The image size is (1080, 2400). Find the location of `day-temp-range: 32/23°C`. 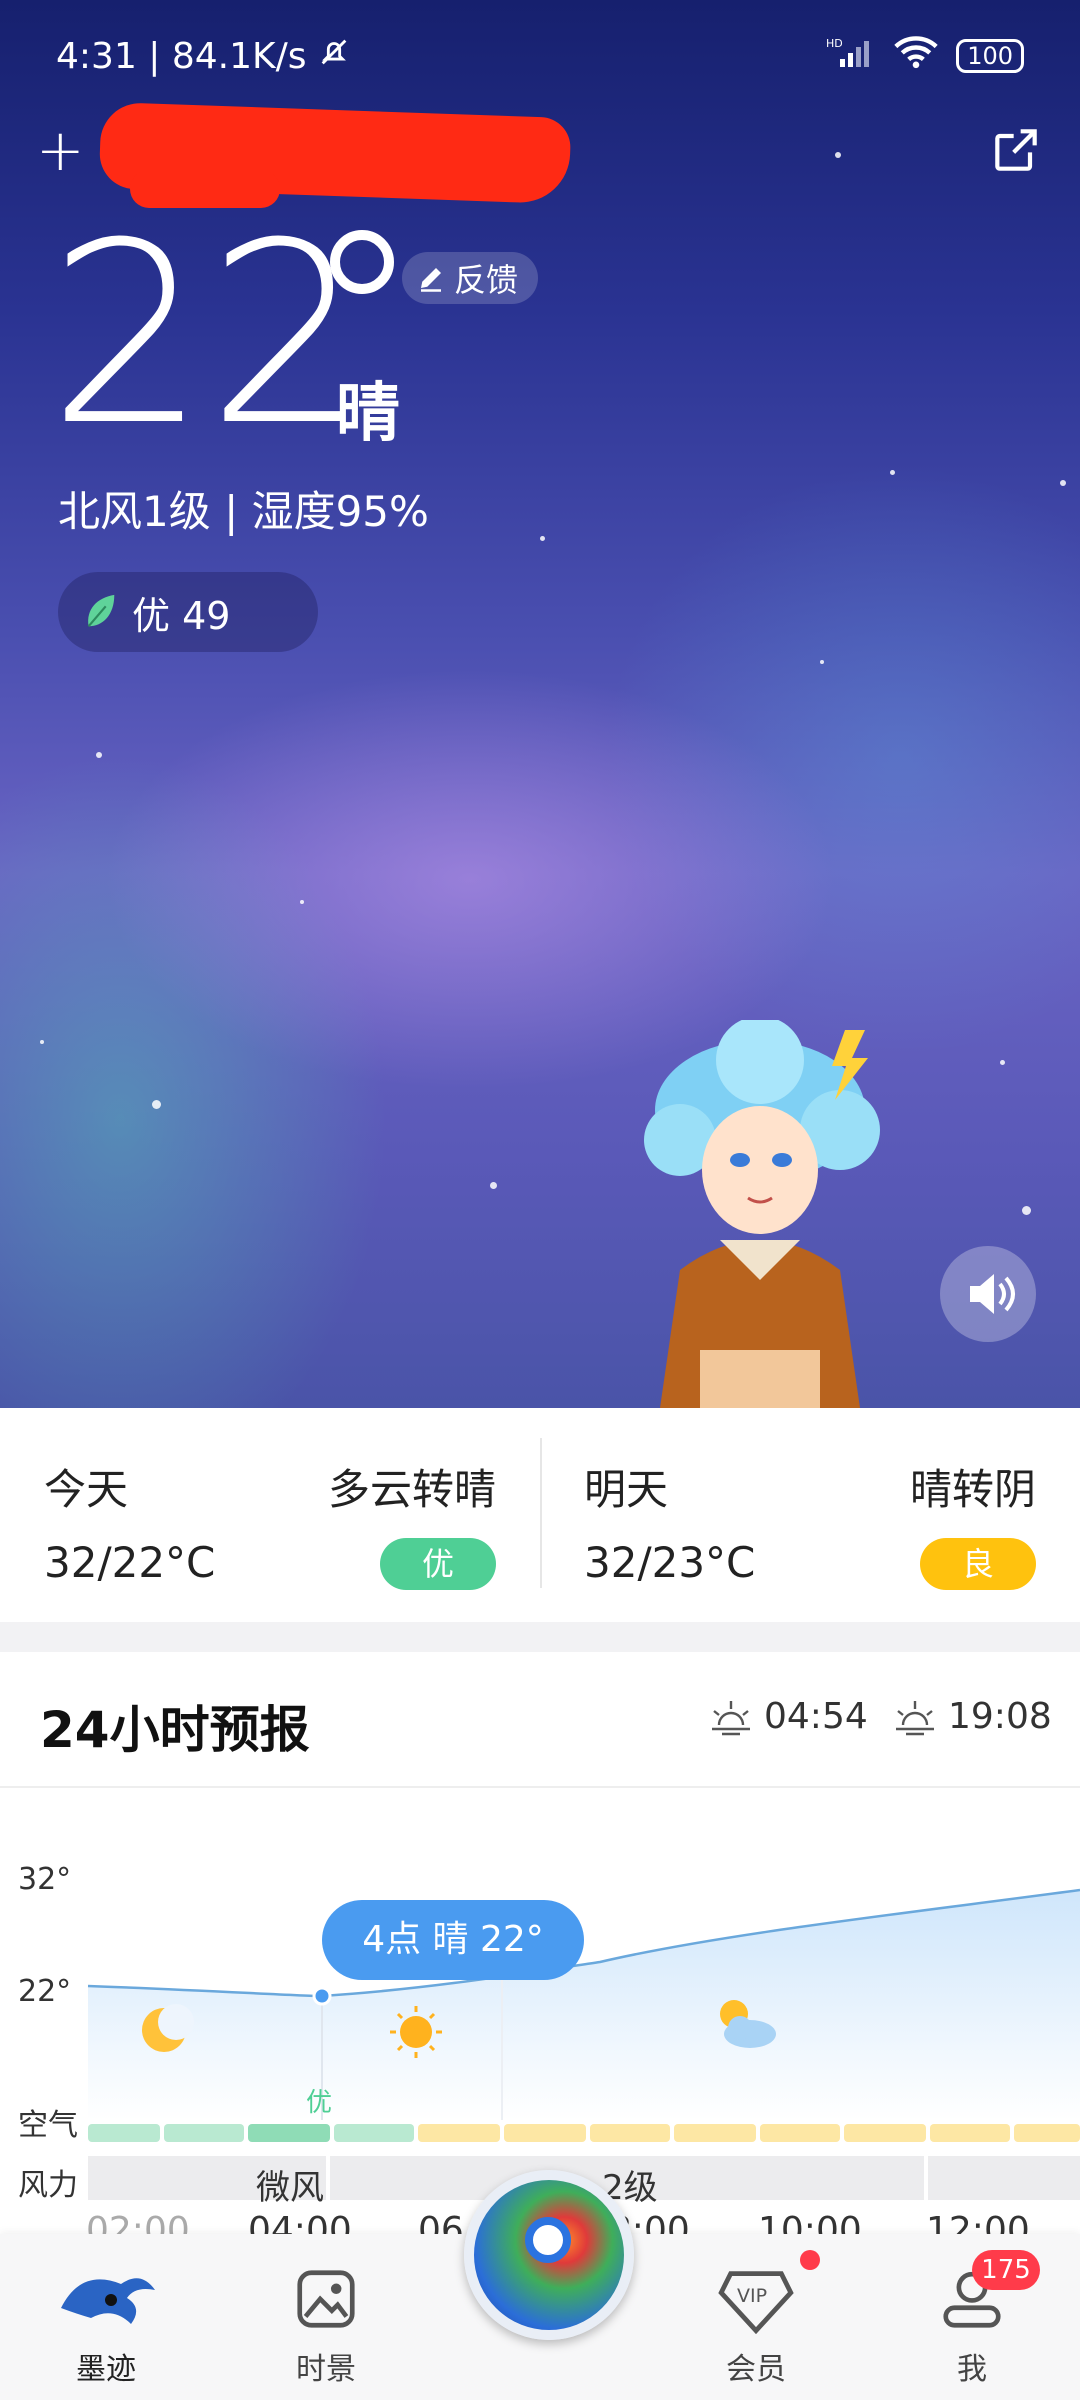

day-temp-range: 32/23°C is located at coordinates (670, 1562).